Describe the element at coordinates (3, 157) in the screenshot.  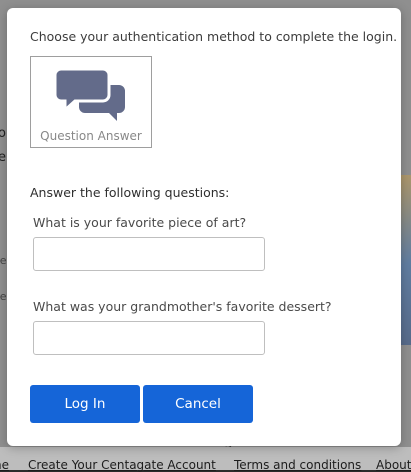
I see `background-text: e` at that location.